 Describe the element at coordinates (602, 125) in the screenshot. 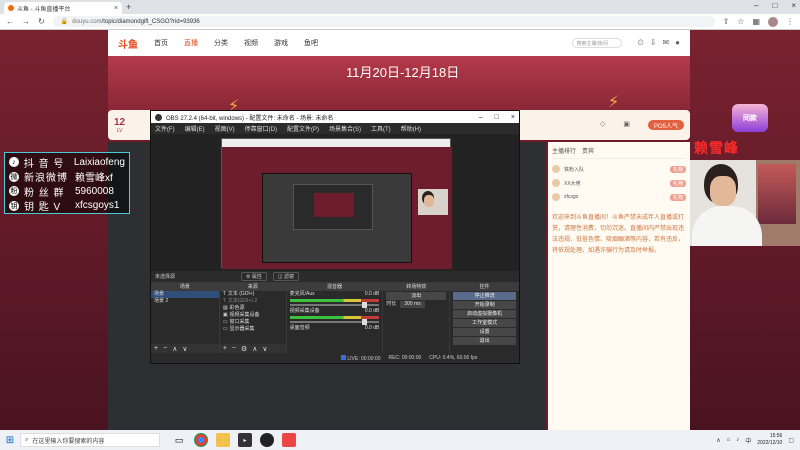

I see `diamond-icon: ◇` at that location.